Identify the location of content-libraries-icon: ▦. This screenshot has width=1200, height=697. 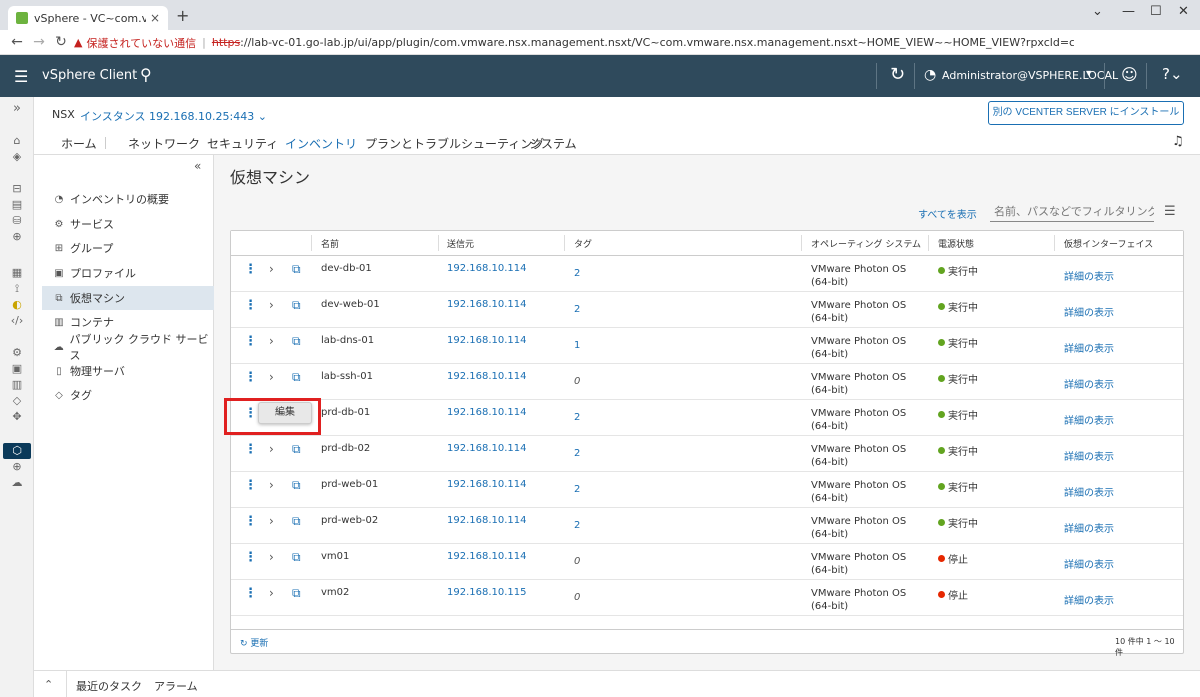
(17, 273).